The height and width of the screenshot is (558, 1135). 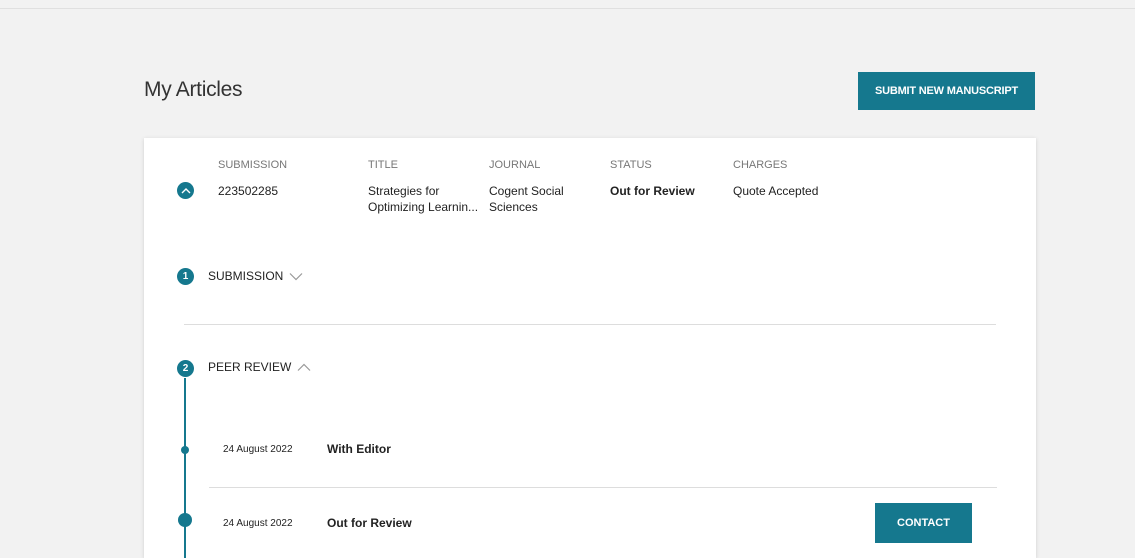 What do you see at coordinates (250, 367) in the screenshot?
I see `step-peer-review-label: PEER REVIEW` at bounding box center [250, 367].